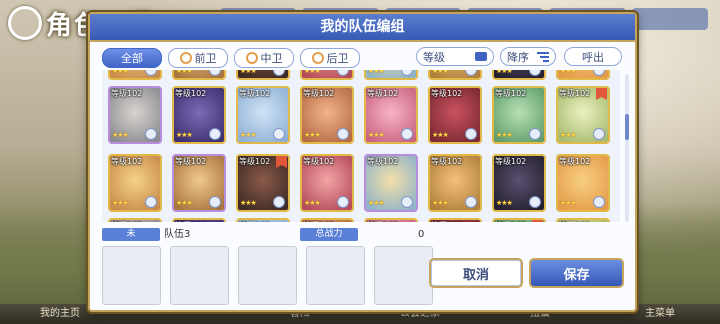 The height and width of the screenshot is (324, 720). I want to click on rearguard-icon, so click(317, 58).